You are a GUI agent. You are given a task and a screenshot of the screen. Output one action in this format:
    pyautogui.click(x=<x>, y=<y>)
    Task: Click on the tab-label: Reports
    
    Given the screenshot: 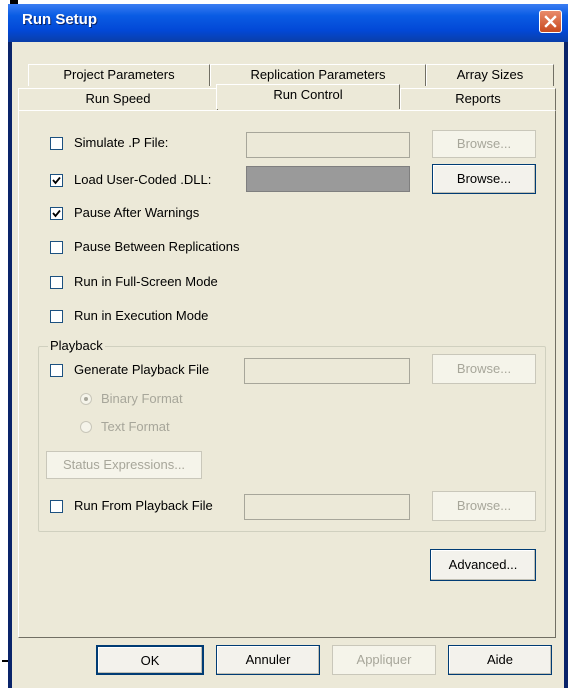 What is the action you would take?
    pyautogui.click(x=478, y=98)
    